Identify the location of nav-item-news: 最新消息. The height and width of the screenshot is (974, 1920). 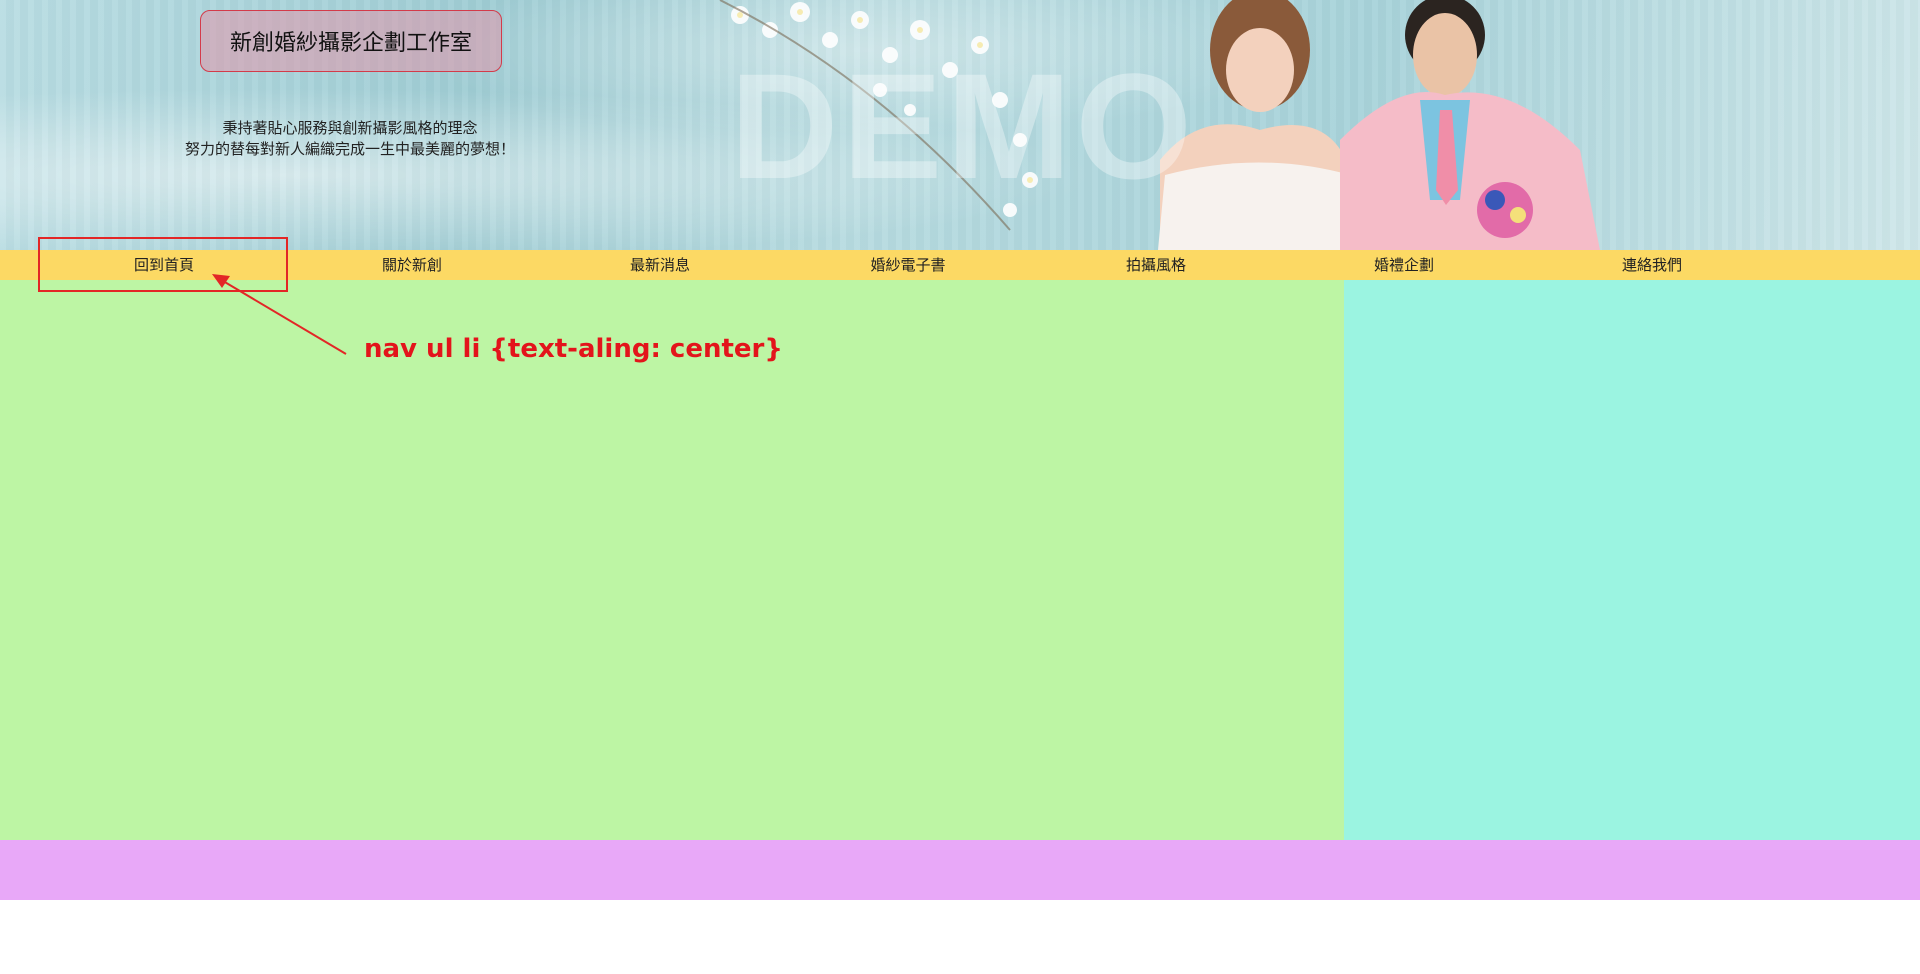
(660, 265).